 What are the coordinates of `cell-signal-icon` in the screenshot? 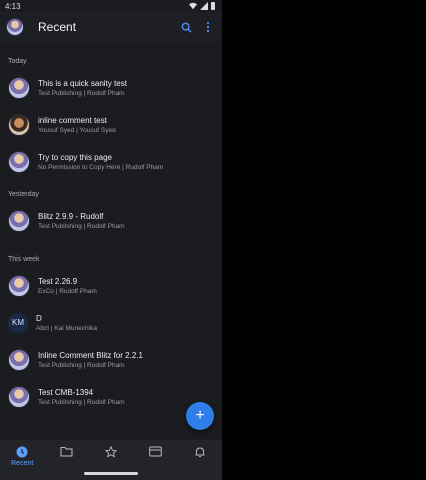 It's located at (204, 6).